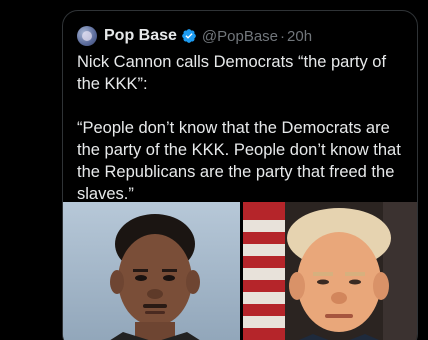  Describe the element at coordinates (299, 36) in the screenshot. I see `post-time: 20h` at that location.